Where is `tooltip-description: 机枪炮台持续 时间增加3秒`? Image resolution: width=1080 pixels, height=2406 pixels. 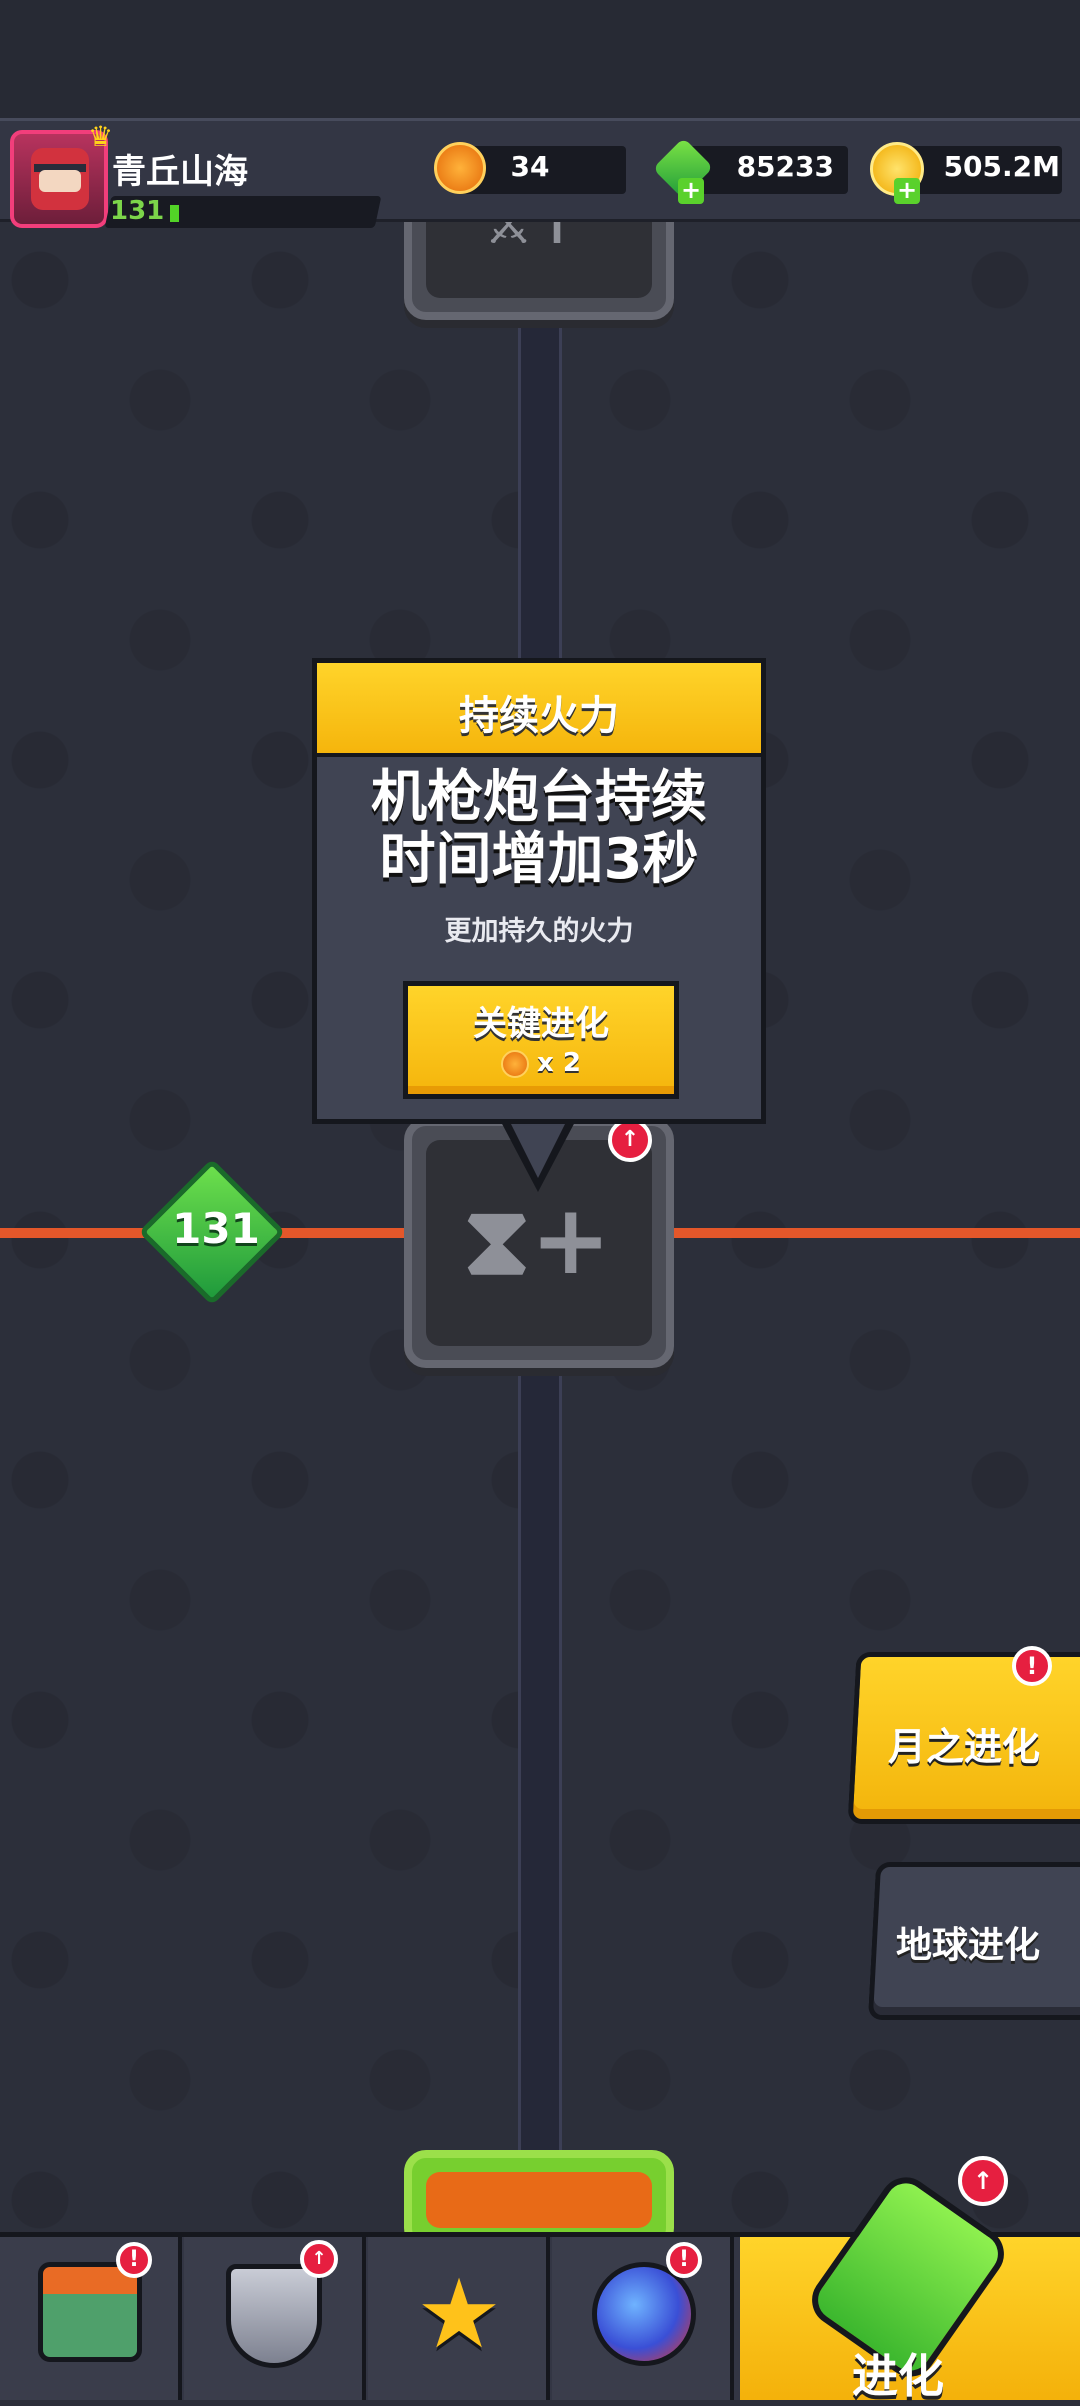
tooltip-description: 机枪炮台持续 时间增加3秒 is located at coordinates (539, 829).